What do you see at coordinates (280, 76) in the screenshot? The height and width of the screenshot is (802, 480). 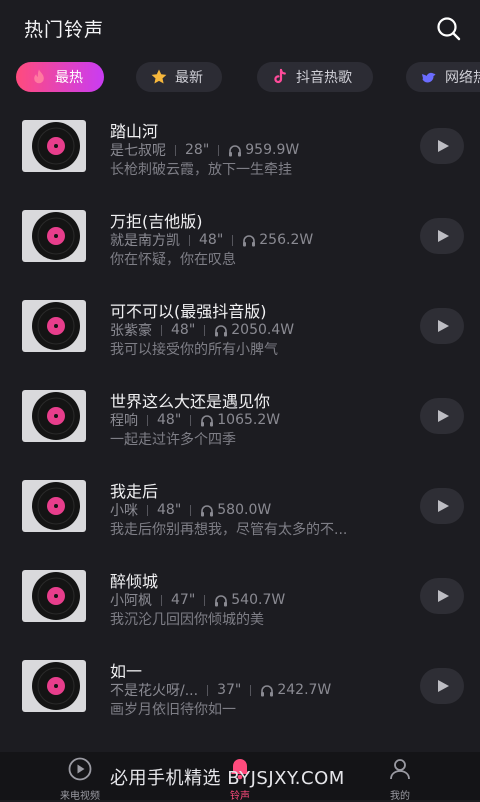 I see `tiktok-icon` at bounding box center [280, 76].